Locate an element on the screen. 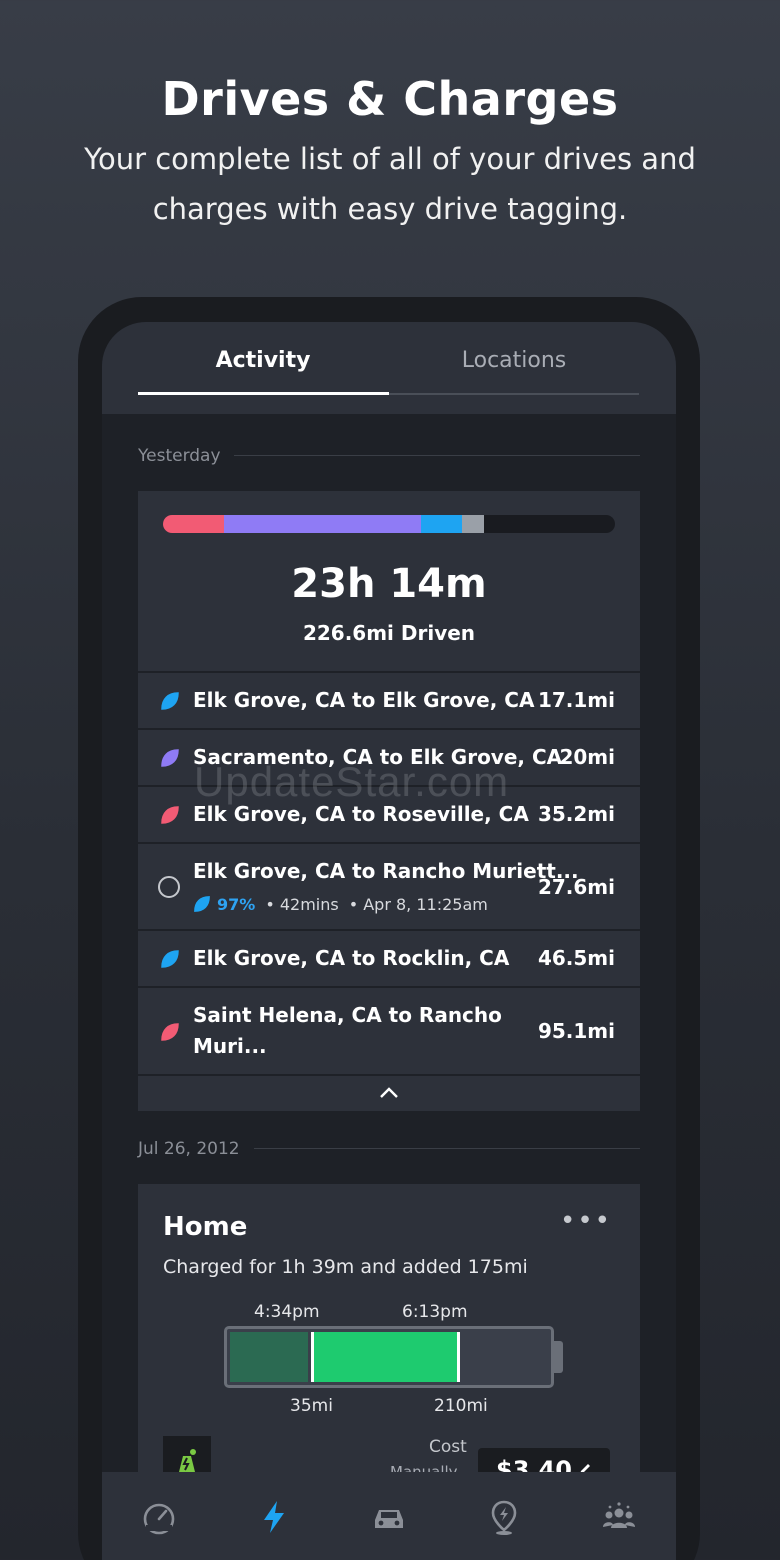  battery-terminal is located at coordinates (558, 1357).